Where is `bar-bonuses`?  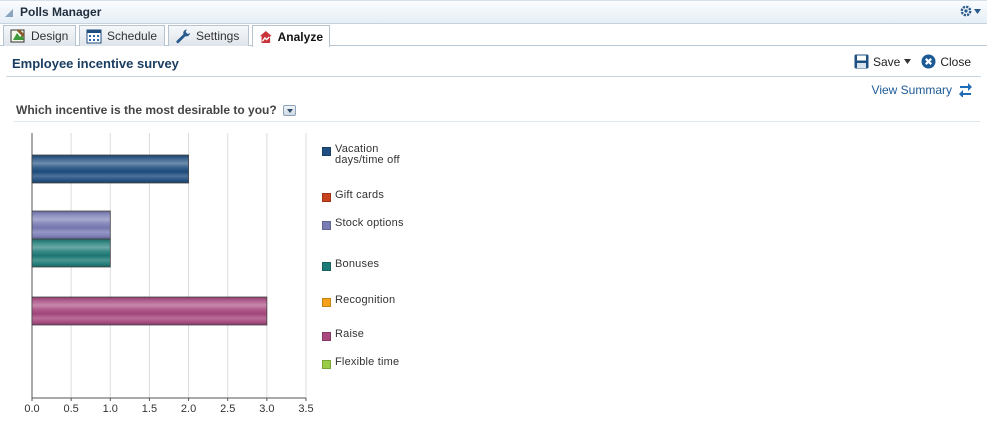 bar-bonuses is located at coordinates (71, 253).